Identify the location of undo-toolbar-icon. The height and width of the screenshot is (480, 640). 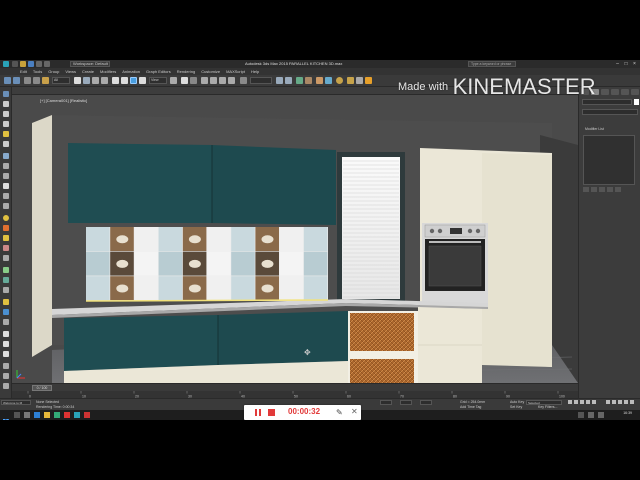
(7, 80).